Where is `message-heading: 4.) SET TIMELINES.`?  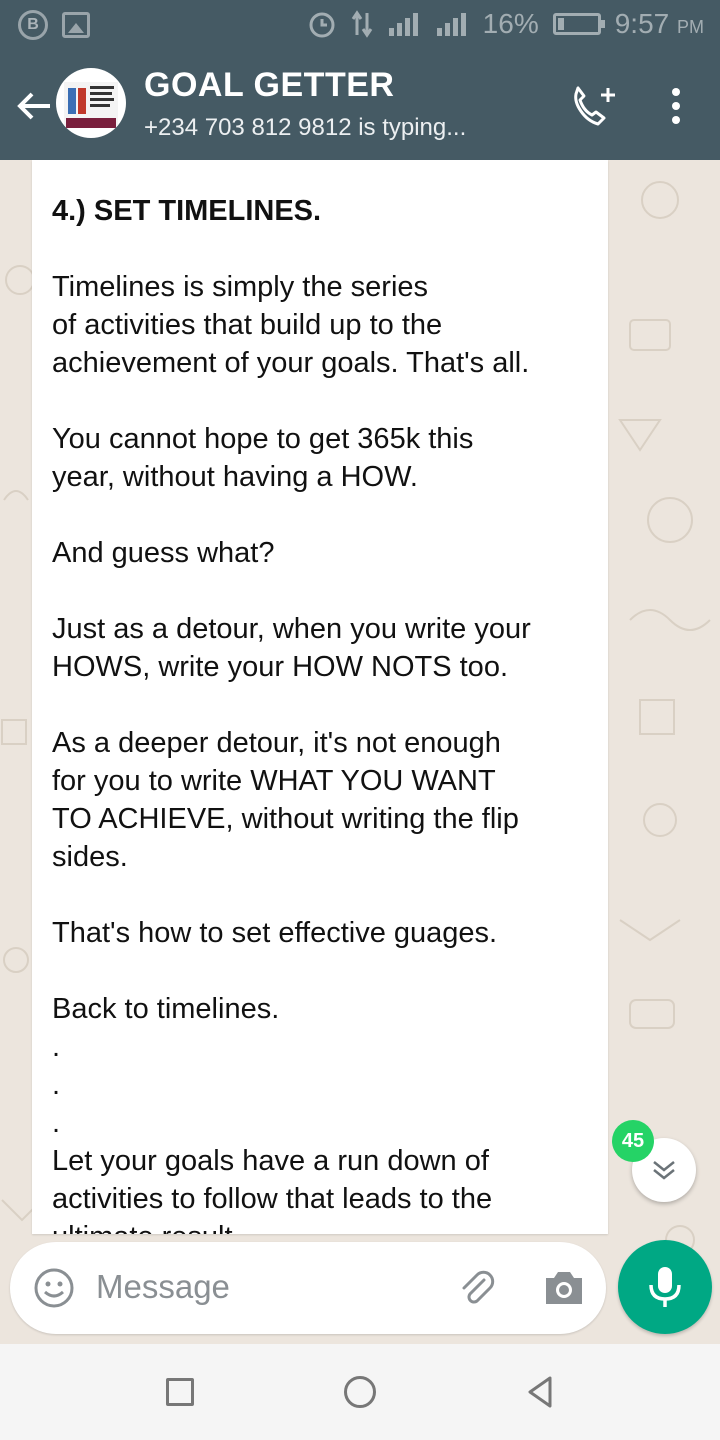
message-heading: 4.) SET TIMELINES. is located at coordinates (187, 211).